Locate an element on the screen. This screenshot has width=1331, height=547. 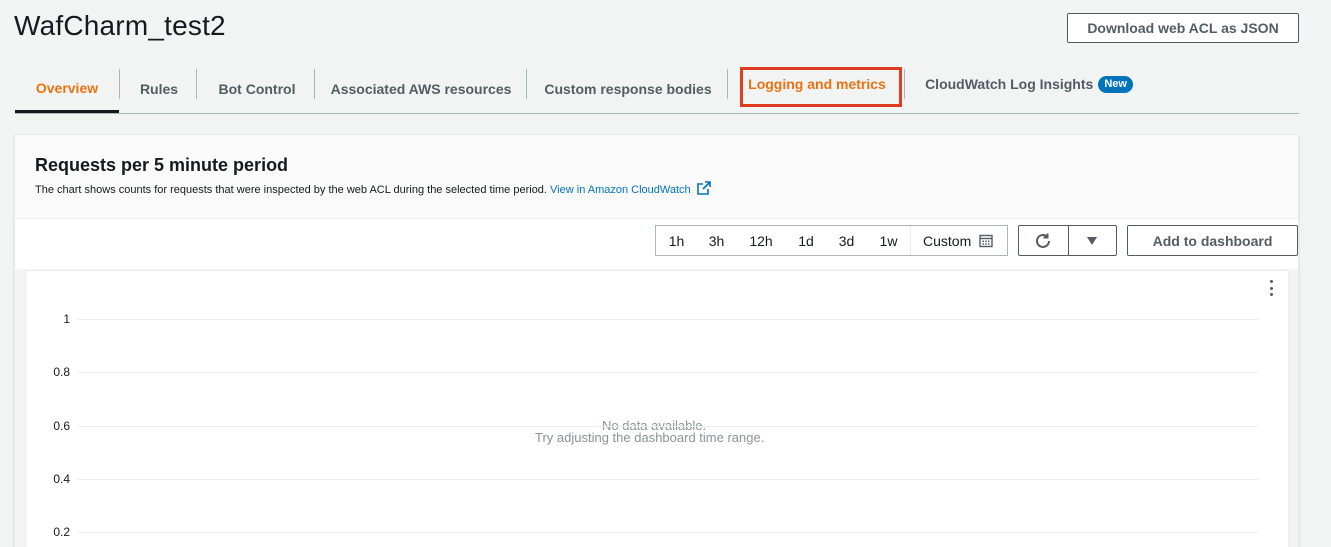
refresh-options-dropdown is located at coordinates (1092, 240).